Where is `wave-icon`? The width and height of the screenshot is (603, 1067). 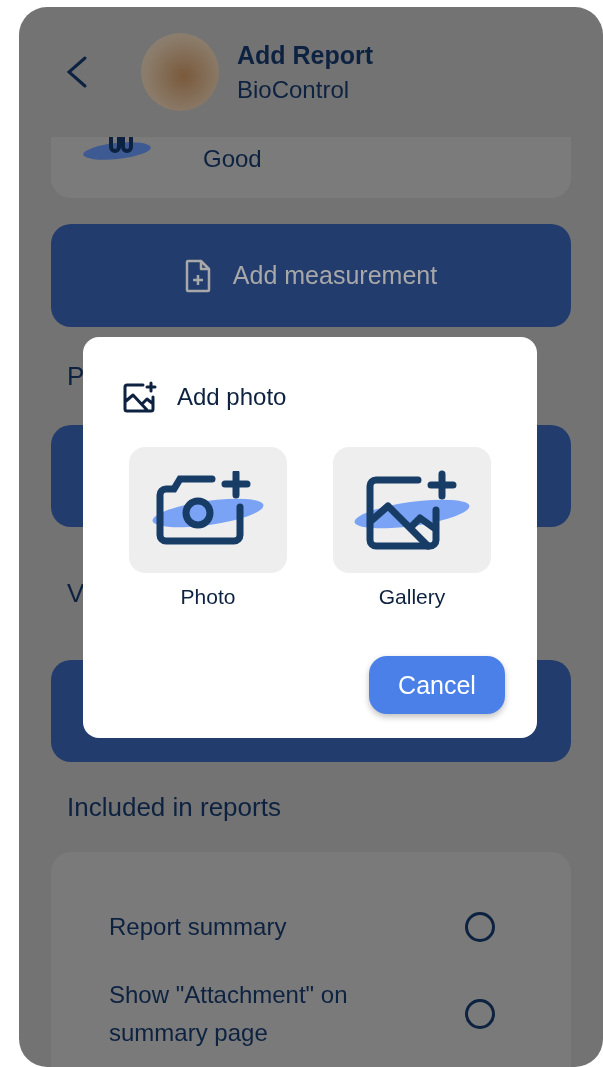 wave-icon is located at coordinates (118, 150).